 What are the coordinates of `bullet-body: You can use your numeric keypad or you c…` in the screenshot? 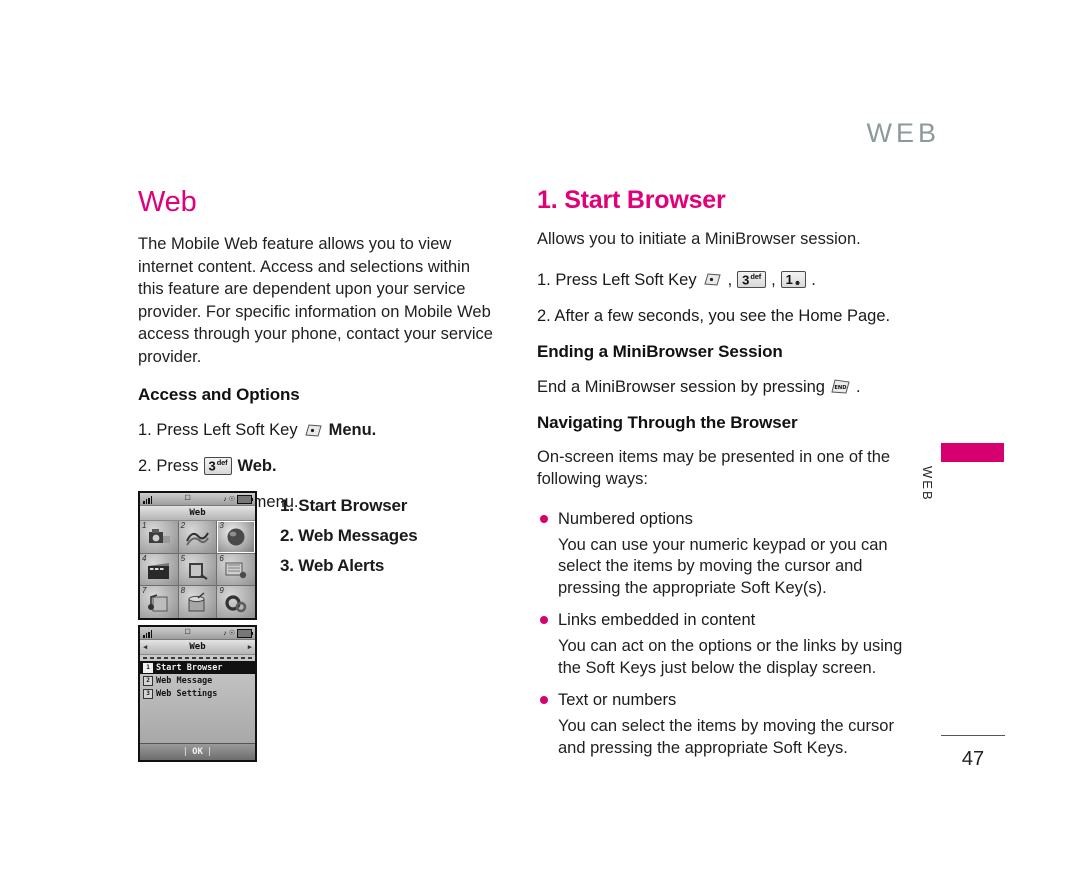 It's located at (723, 566).